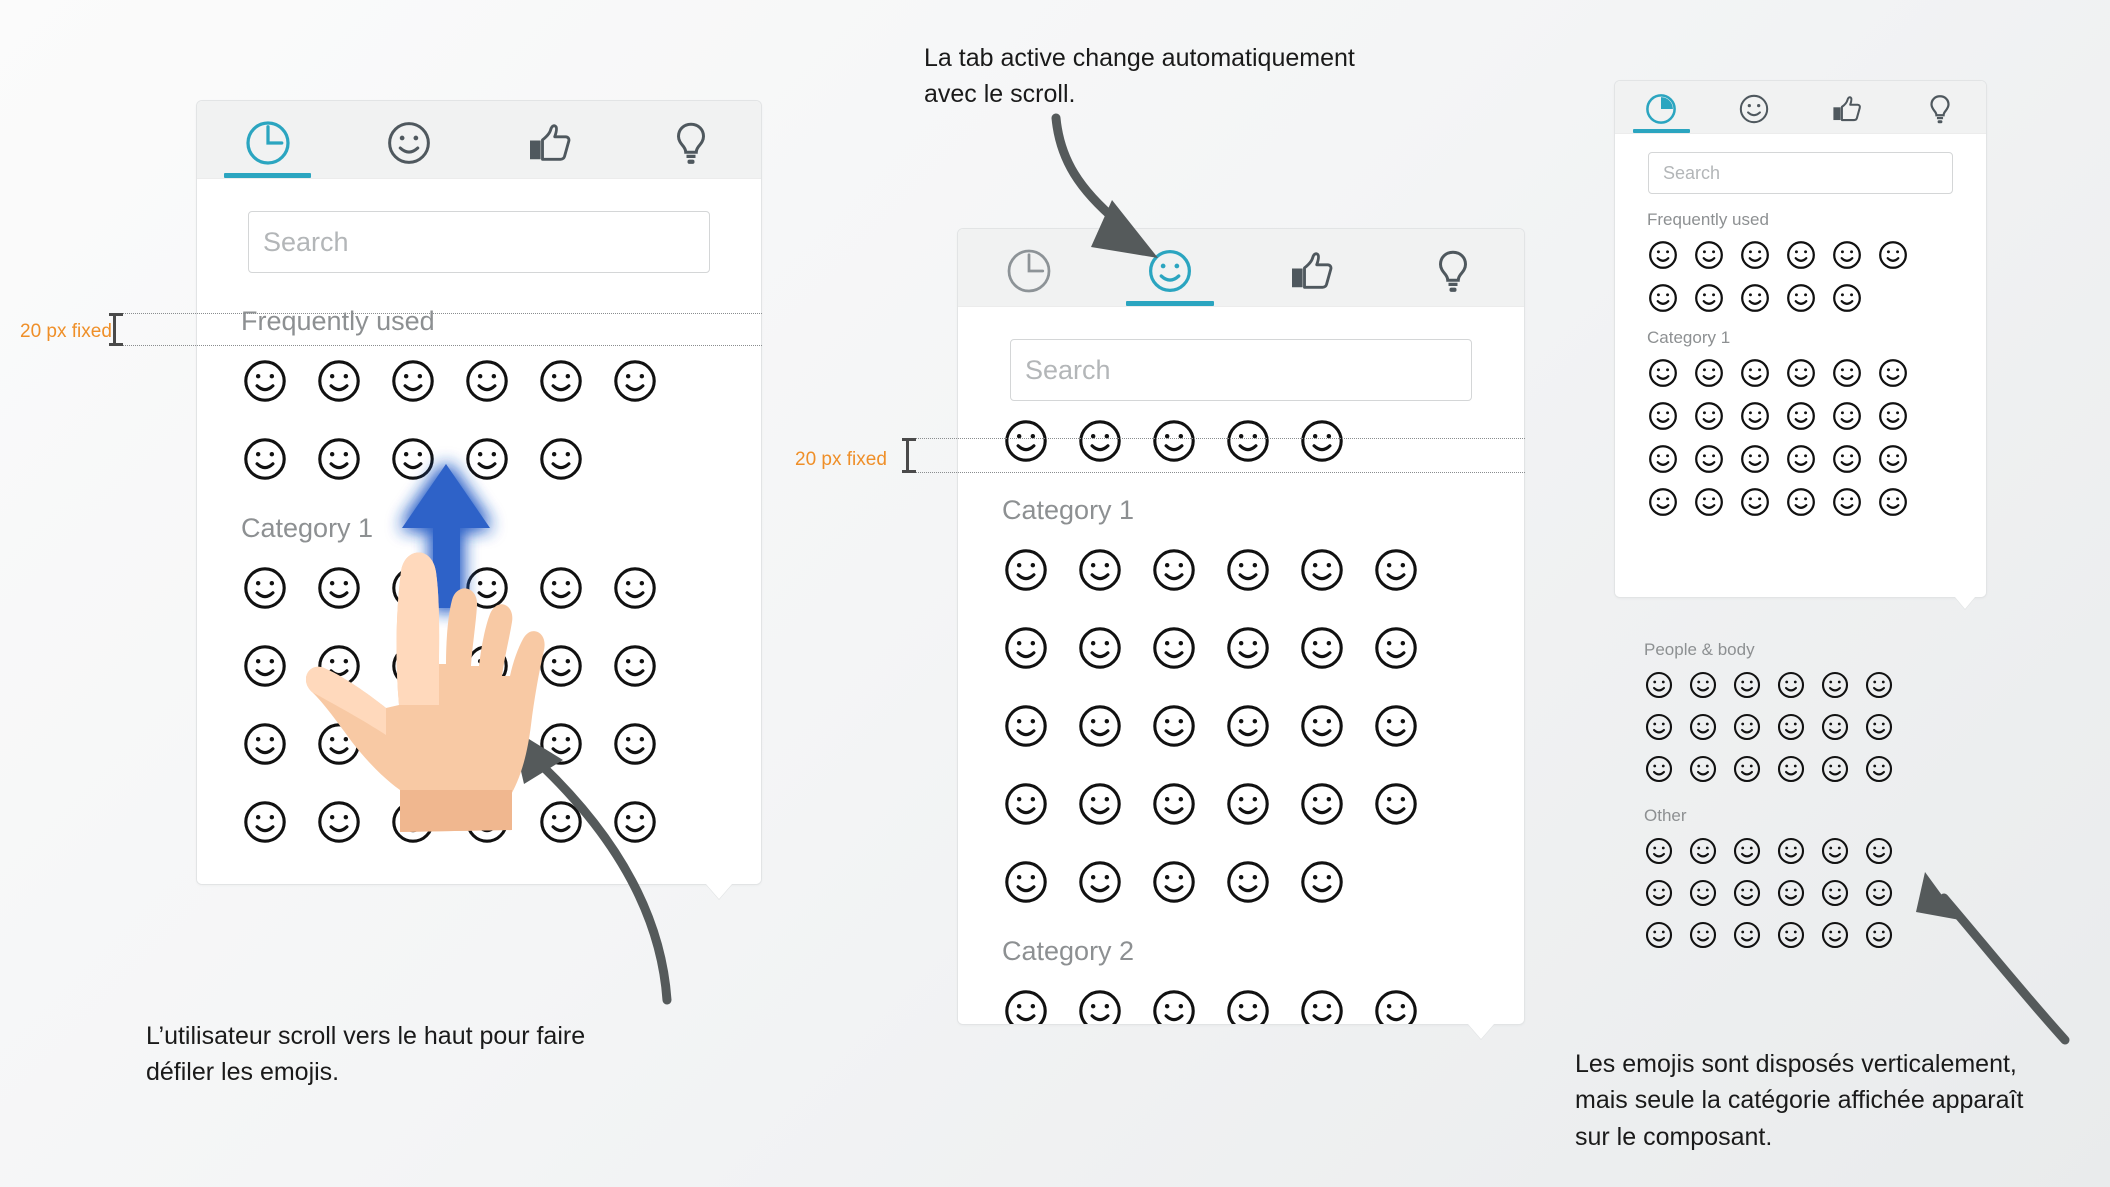 This screenshot has height=1187, width=2110. What do you see at coordinates (1029, 270) in the screenshot?
I see `tab-recent` at bounding box center [1029, 270].